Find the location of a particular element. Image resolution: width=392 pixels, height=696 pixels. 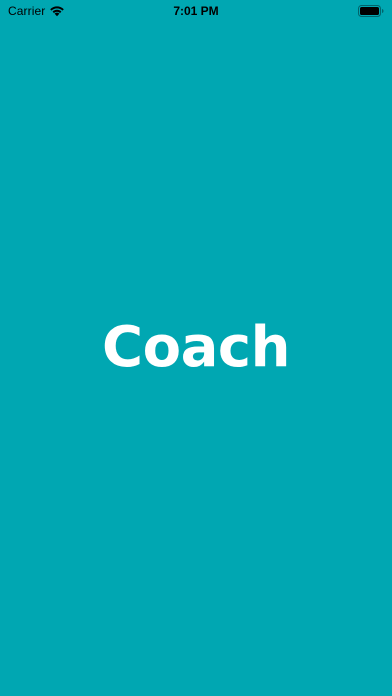

app-title: Coach is located at coordinates (196, 347).